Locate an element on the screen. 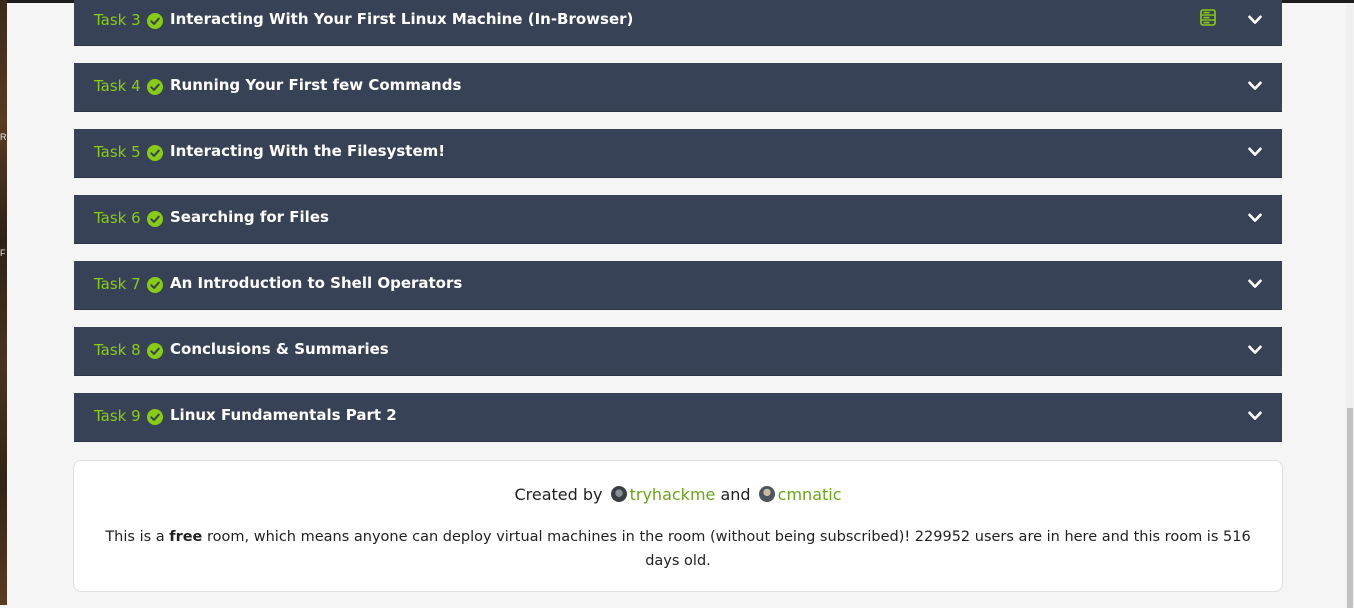  author-link-cmnatic: cmnatic is located at coordinates (810, 494).